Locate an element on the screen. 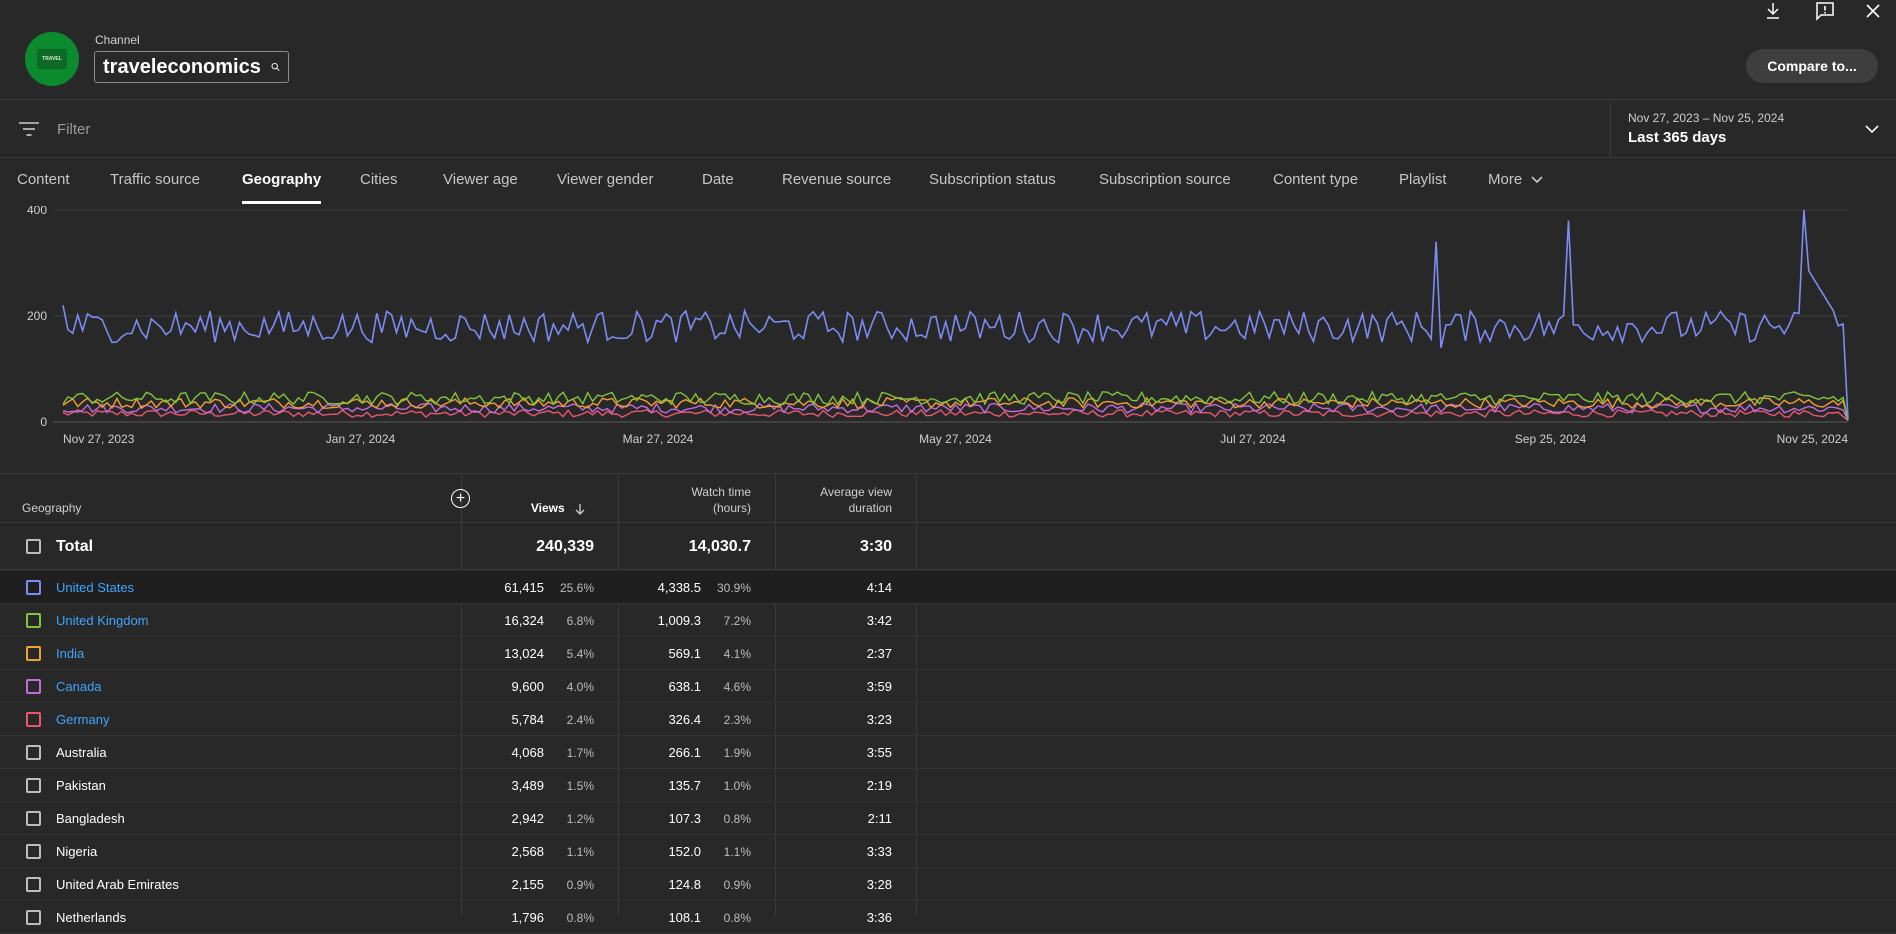 This screenshot has width=1896, height=934. tab-cities: Cities is located at coordinates (379, 182).